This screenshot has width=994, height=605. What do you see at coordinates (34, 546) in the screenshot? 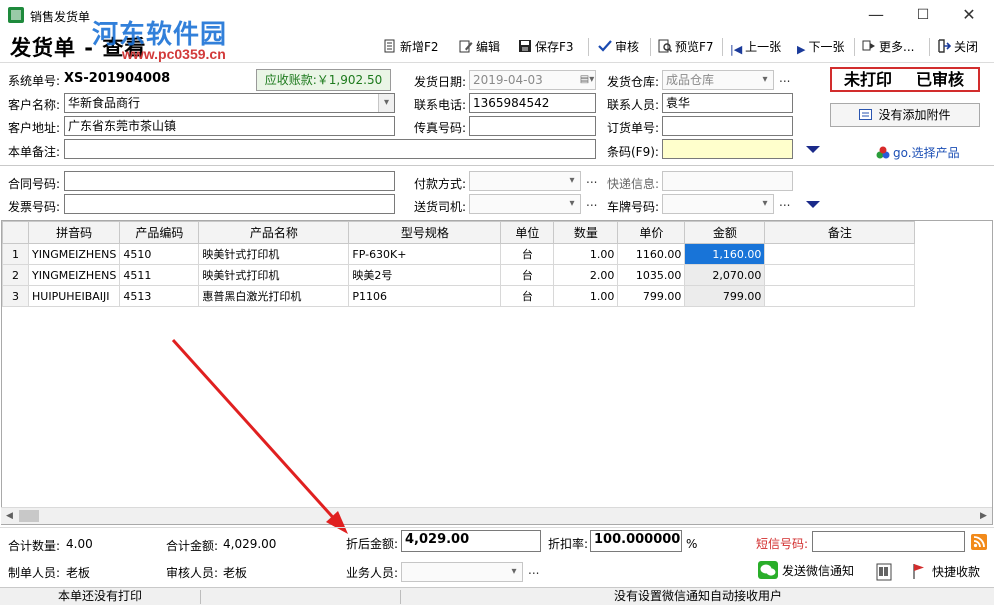
I see `total-qty-label: 合计数量:` at bounding box center [34, 546].